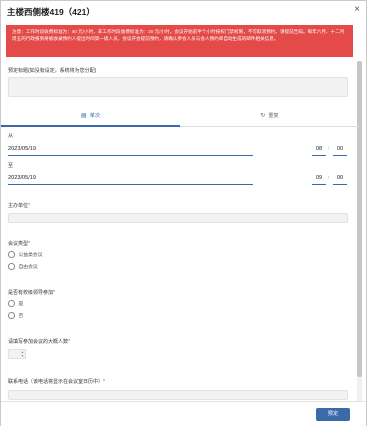 This screenshot has height=426, width=367. I want to click on leaders-option-label: 否, so click(21, 316).